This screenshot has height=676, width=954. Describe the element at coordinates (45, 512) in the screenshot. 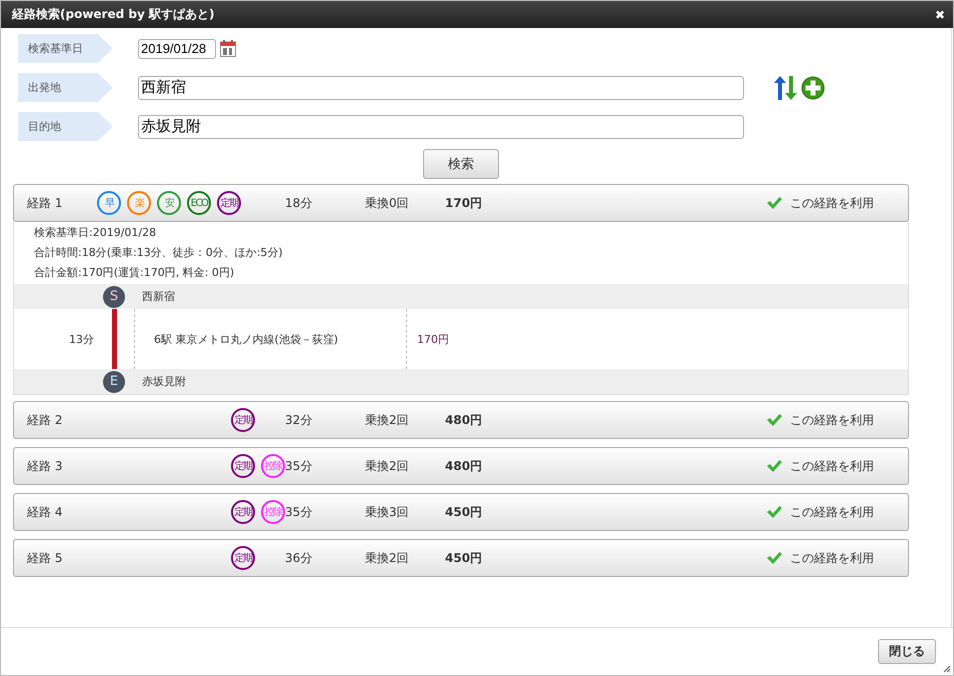

I see `route-name: 経路 4` at that location.